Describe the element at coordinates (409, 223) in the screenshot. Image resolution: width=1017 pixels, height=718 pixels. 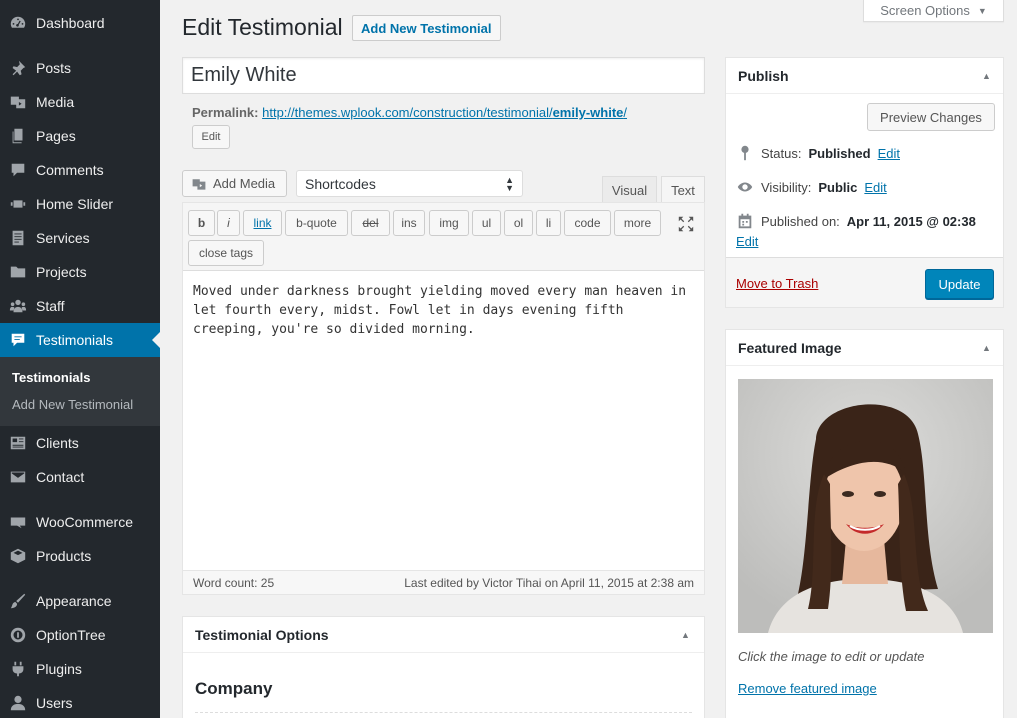
I see `qt-ins-button: ins` at that location.